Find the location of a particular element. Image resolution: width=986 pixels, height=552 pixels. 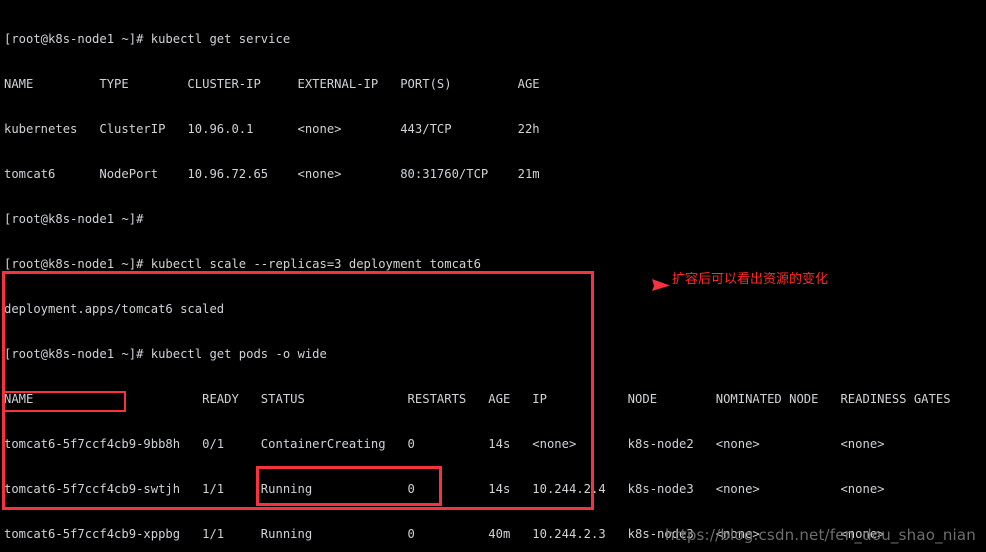

watermark-url: https://blog.csdn.net/fen_dou_shao_nian is located at coordinates (820, 535).